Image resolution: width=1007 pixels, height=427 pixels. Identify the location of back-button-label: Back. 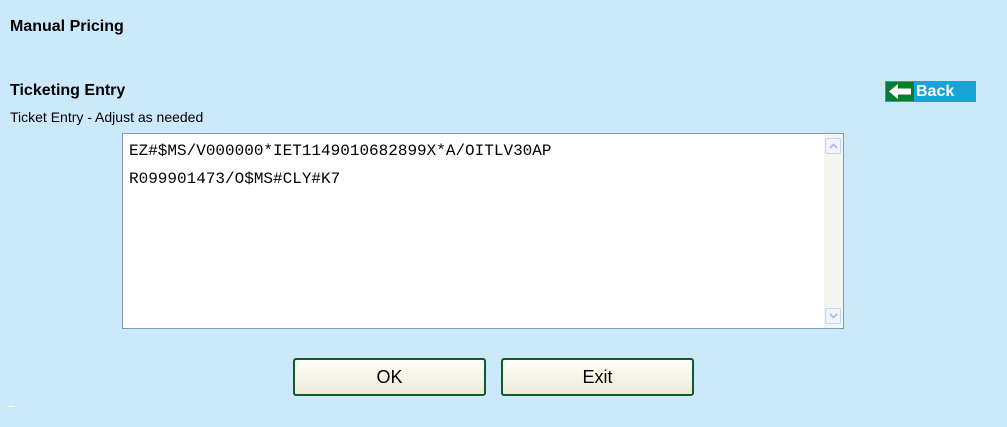
(935, 91).